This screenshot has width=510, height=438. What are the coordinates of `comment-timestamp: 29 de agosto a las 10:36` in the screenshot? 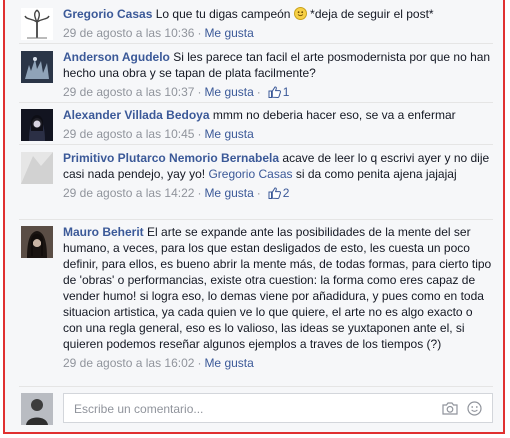 It's located at (128, 33).